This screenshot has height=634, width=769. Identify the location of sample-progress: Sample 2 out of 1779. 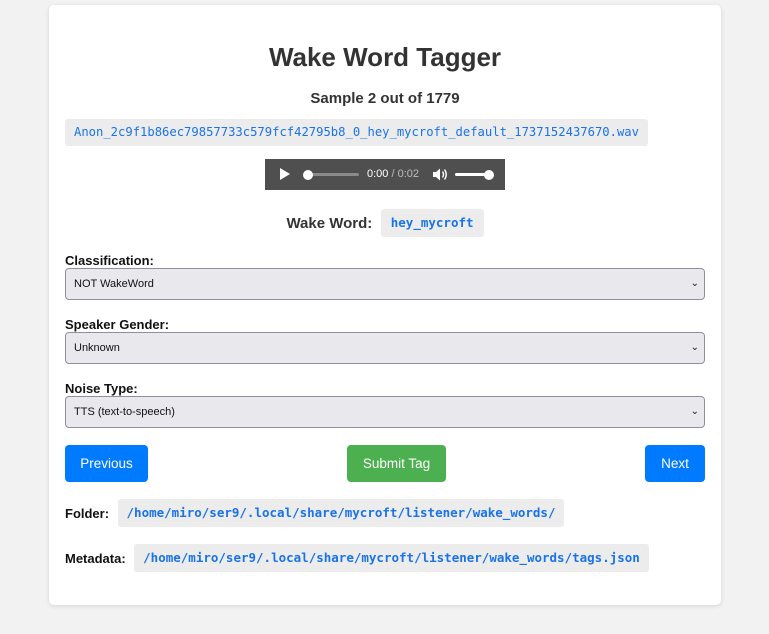
(385, 98).